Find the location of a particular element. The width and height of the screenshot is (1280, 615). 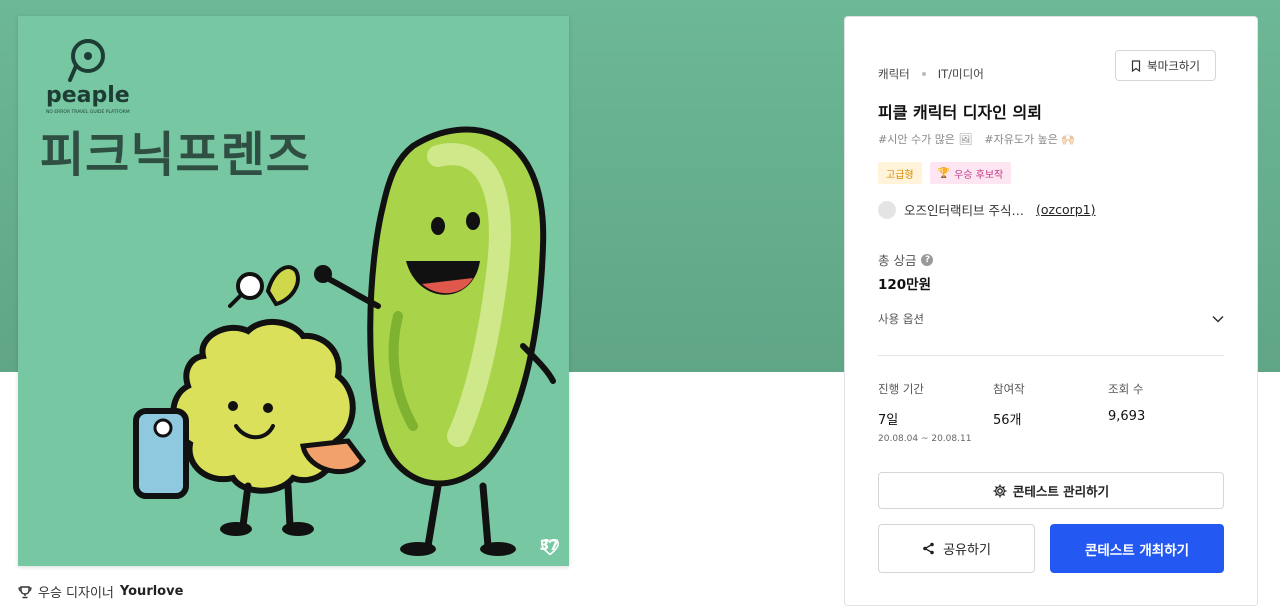

usage-options-label: 사용 옵션 is located at coordinates (901, 319).